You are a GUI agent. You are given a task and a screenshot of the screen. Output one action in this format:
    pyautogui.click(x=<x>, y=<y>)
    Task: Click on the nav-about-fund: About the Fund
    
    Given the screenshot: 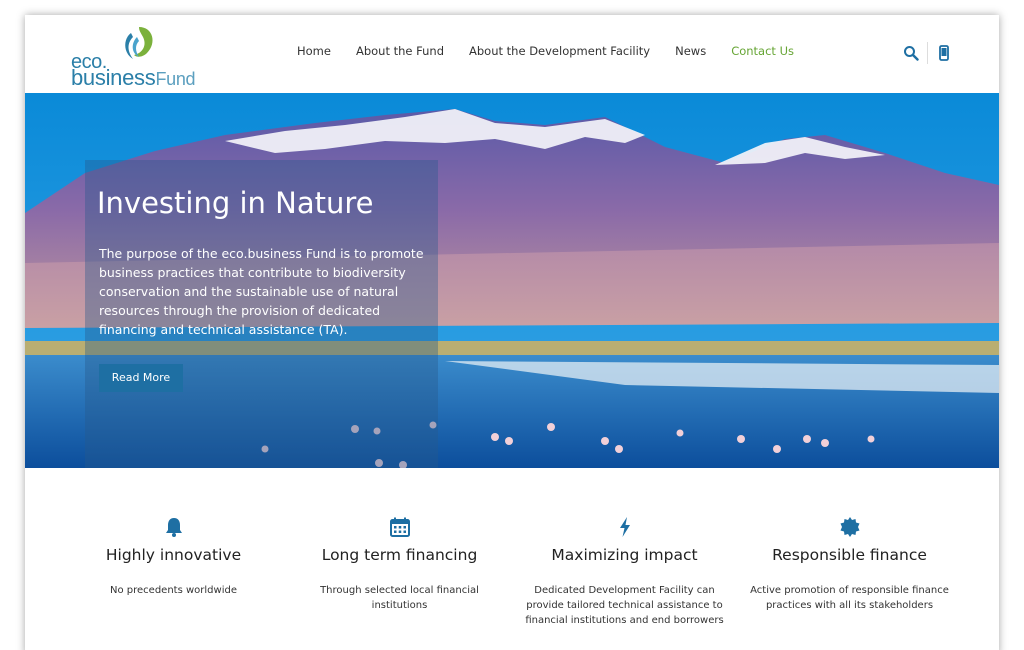 What is the action you would take?
    pyautogui.click(x=400, y=54)
    